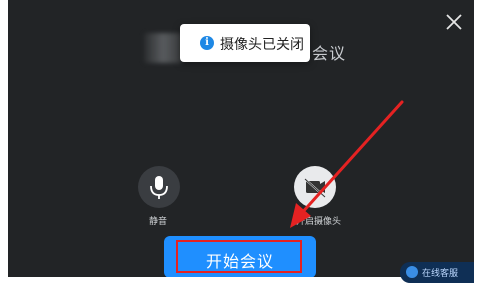 The height and width of the screenshot is (283, 480). I want to click on camera-toggle-button, so click(315, 187).